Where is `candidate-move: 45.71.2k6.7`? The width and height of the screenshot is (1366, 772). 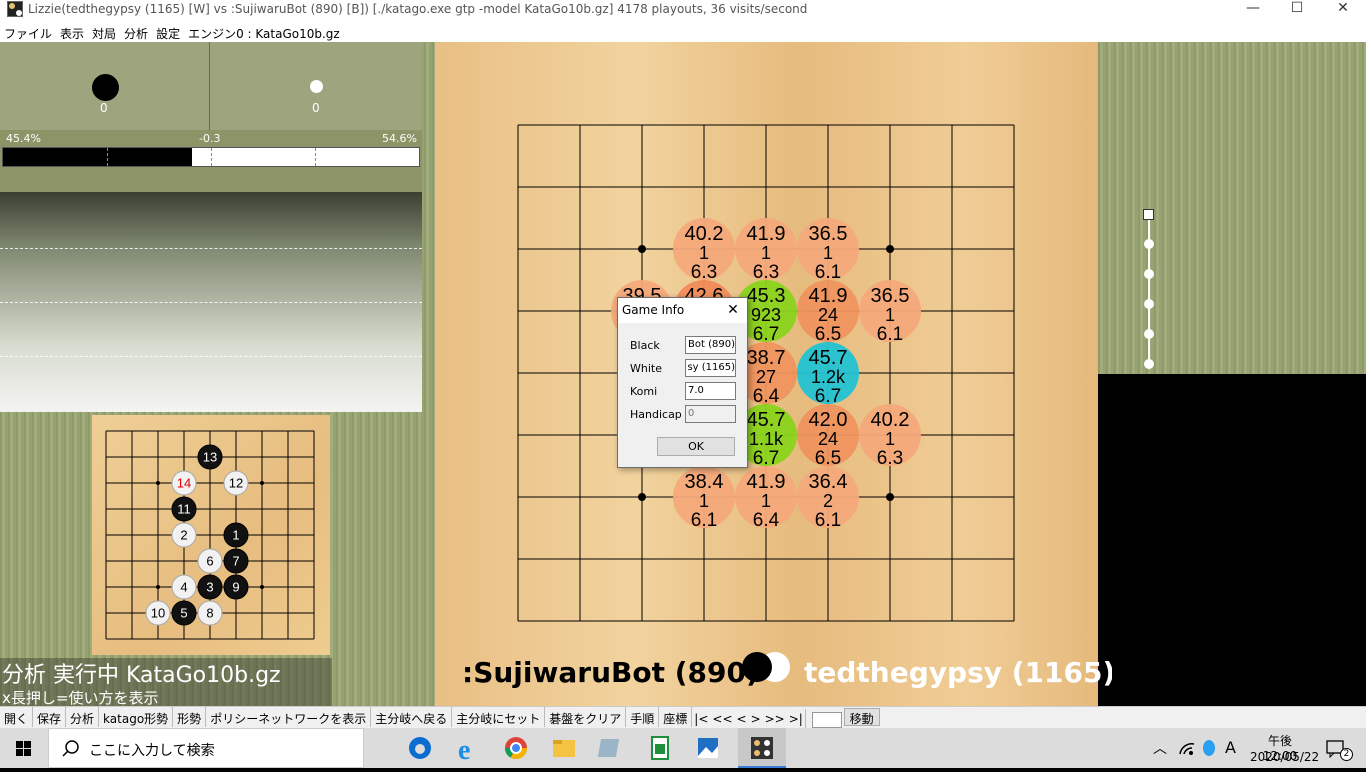 candidate-move: 45.71.2k6.7 is located at coordinates (828, 374).